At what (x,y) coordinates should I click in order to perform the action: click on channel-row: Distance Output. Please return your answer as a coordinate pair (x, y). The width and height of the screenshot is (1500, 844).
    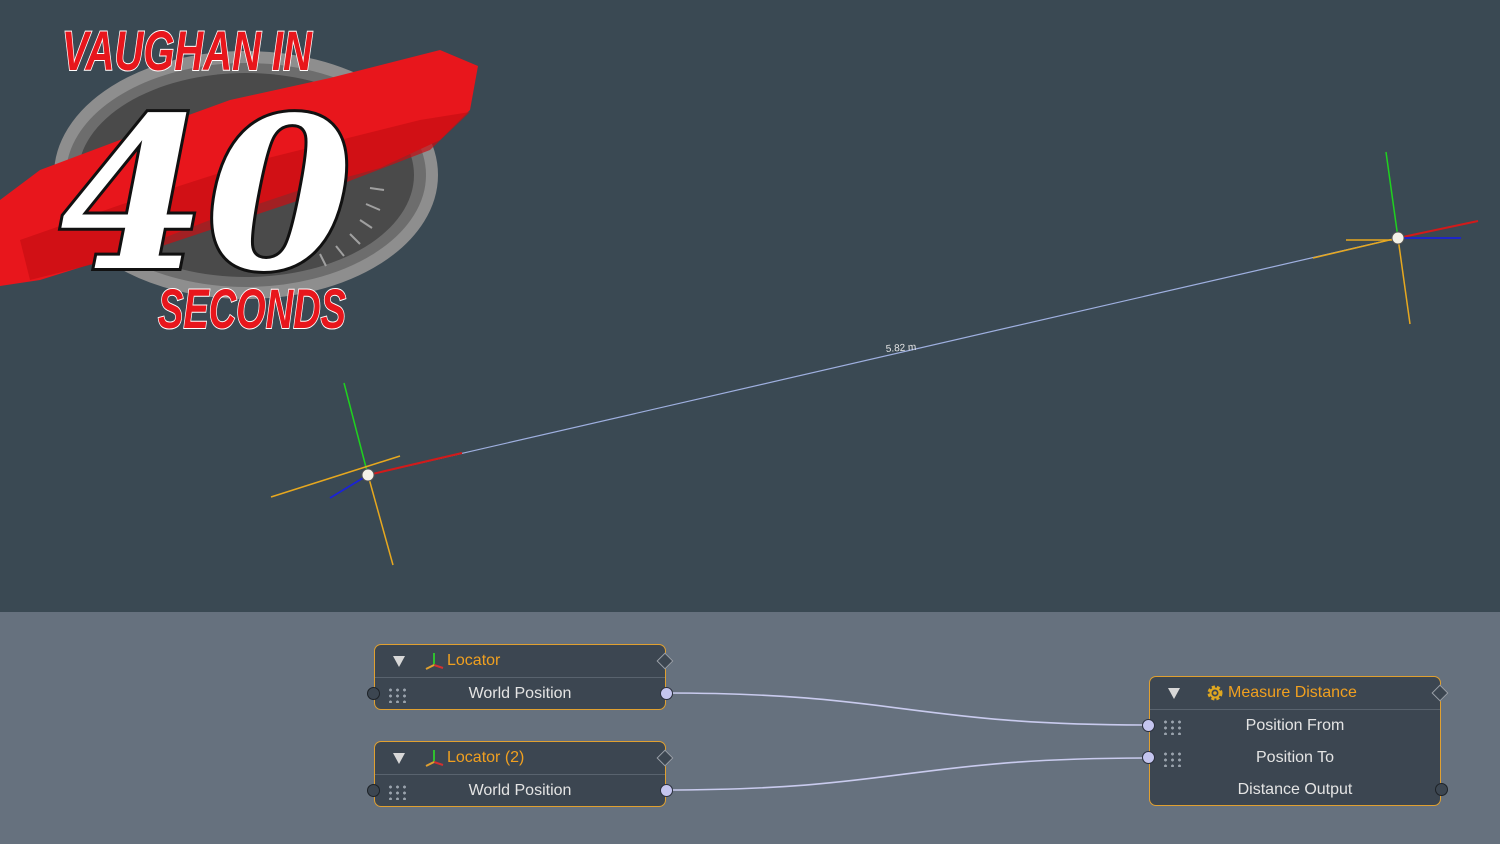
    Looking at the image, I should click on (1299, 790).